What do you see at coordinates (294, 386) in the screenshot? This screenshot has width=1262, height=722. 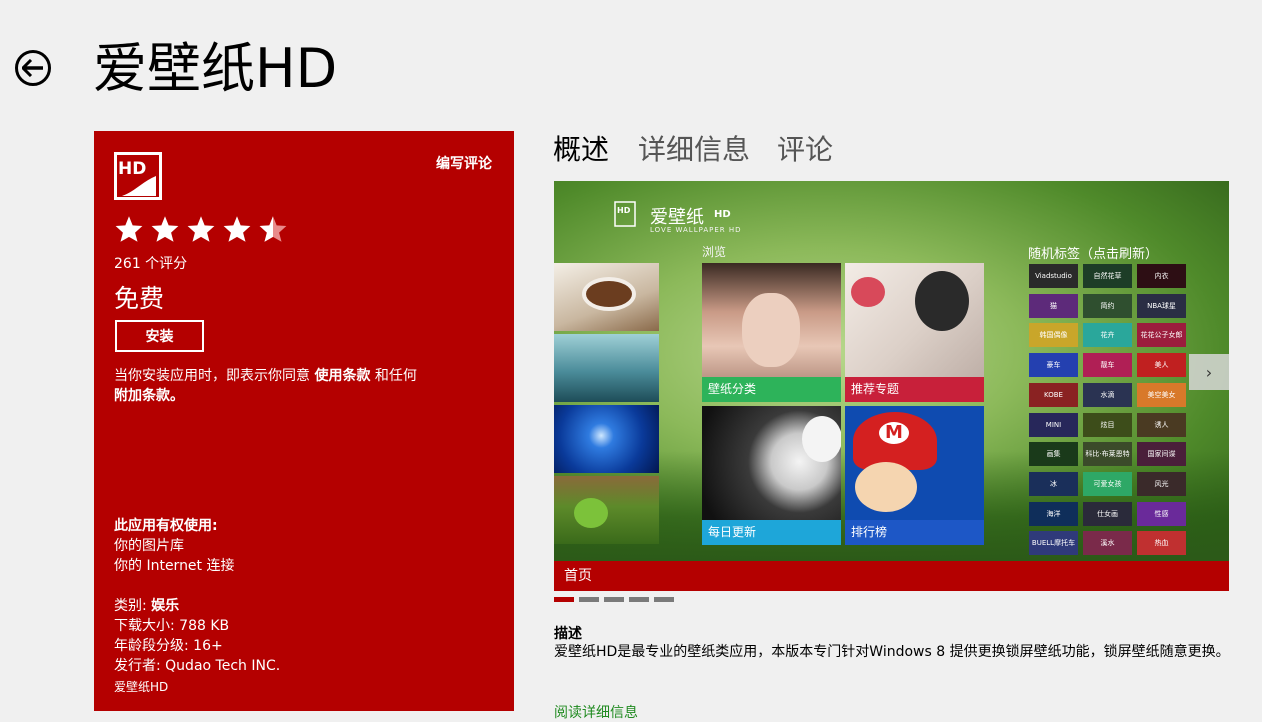 I see `terms-text: 当你安装应用时，即表示你同意 使用条款 和任何 附加条款。` at bounding box center [294, 386].